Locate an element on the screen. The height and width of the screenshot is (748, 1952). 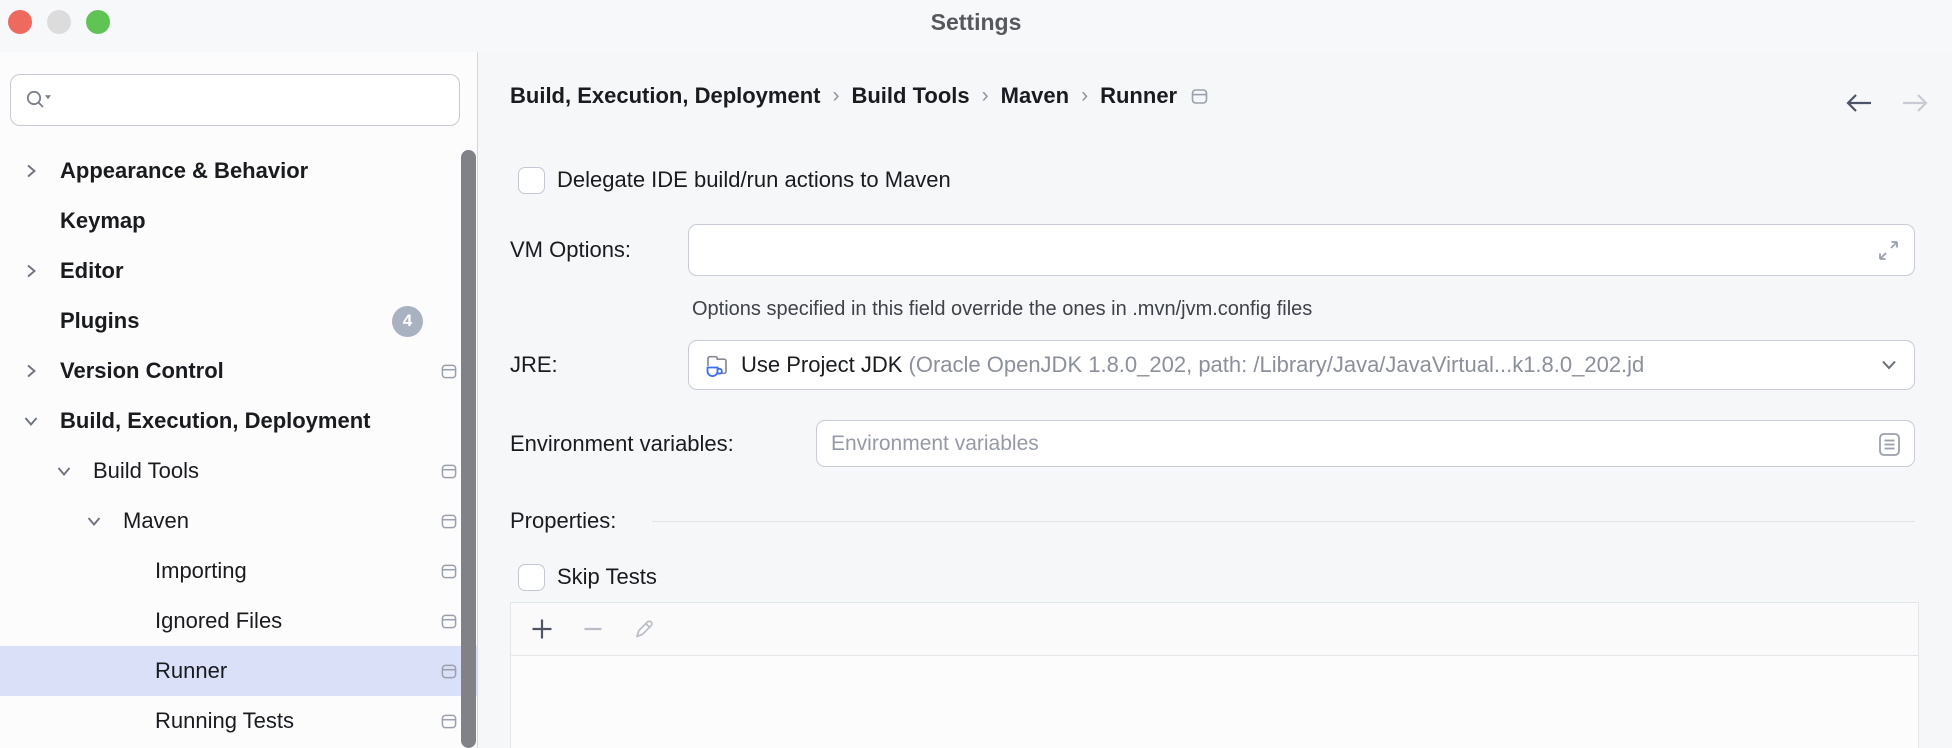
properties-label: Properties: is located at coordinates (563, 520).